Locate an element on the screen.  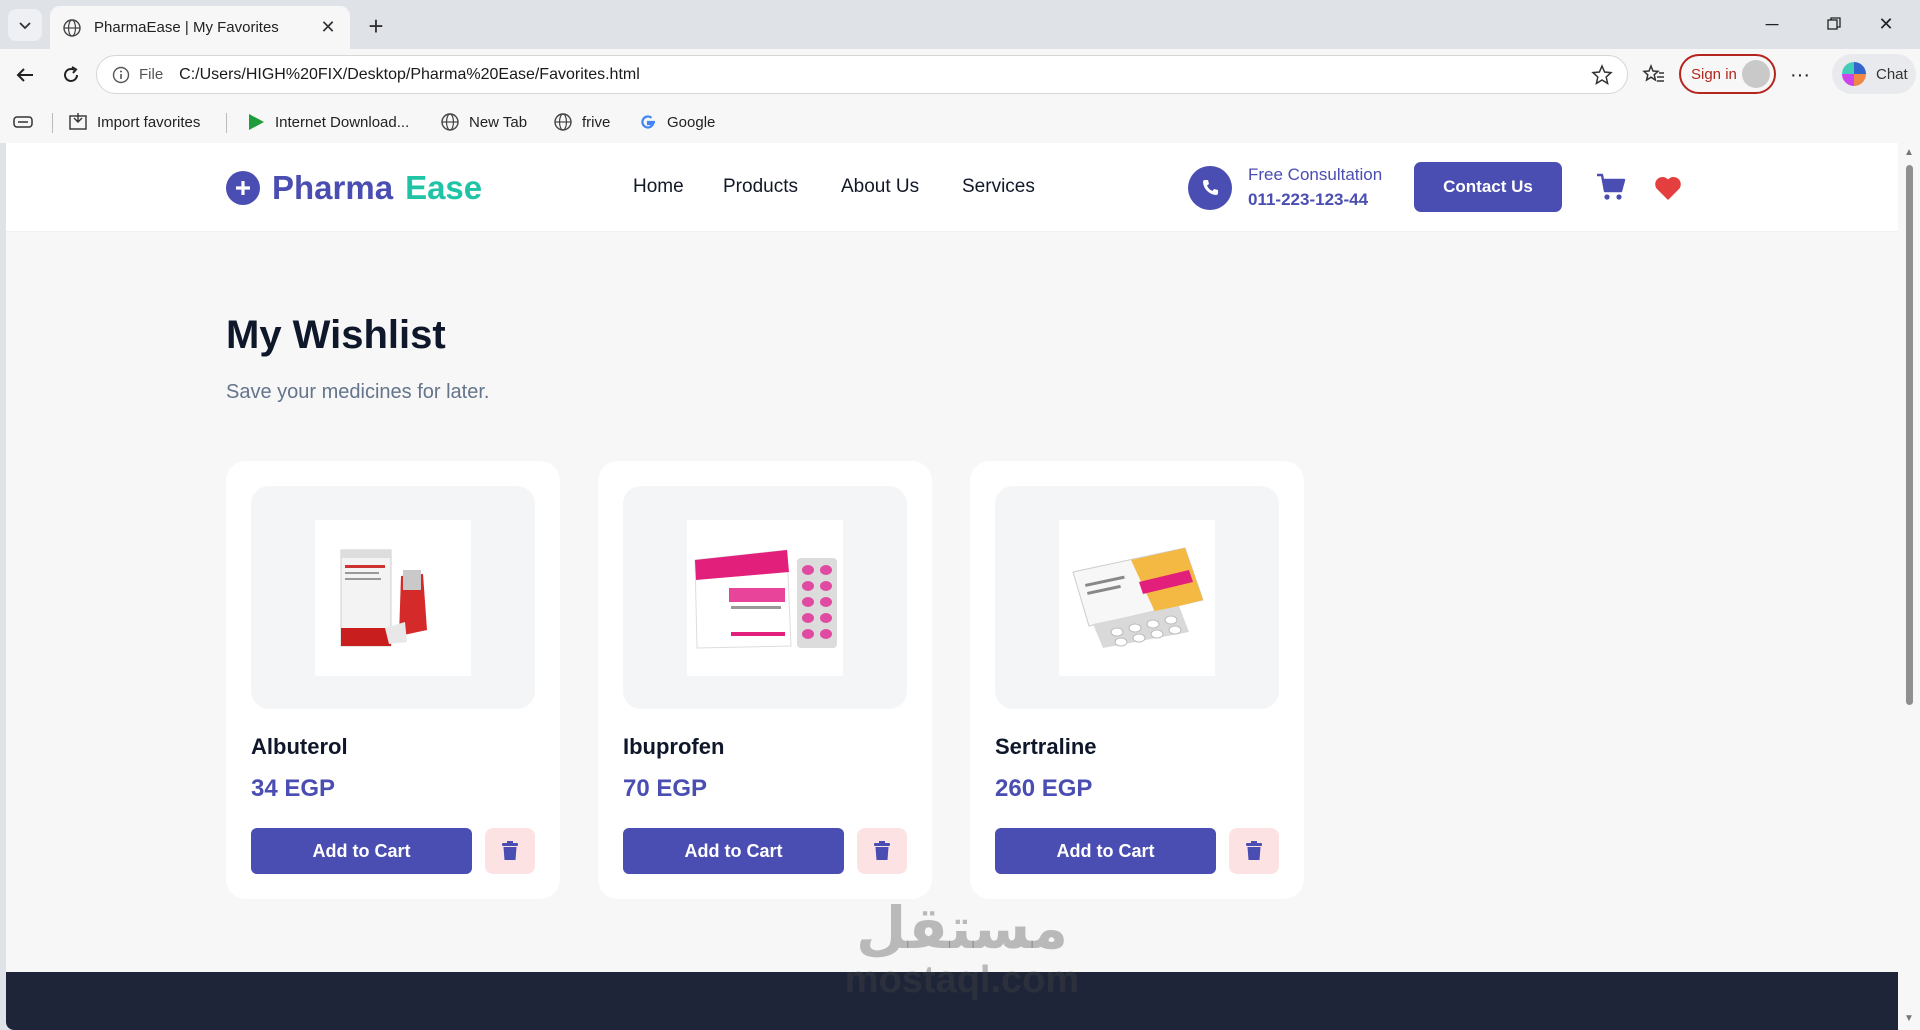
import-icon is located at coordinates (78, 121).